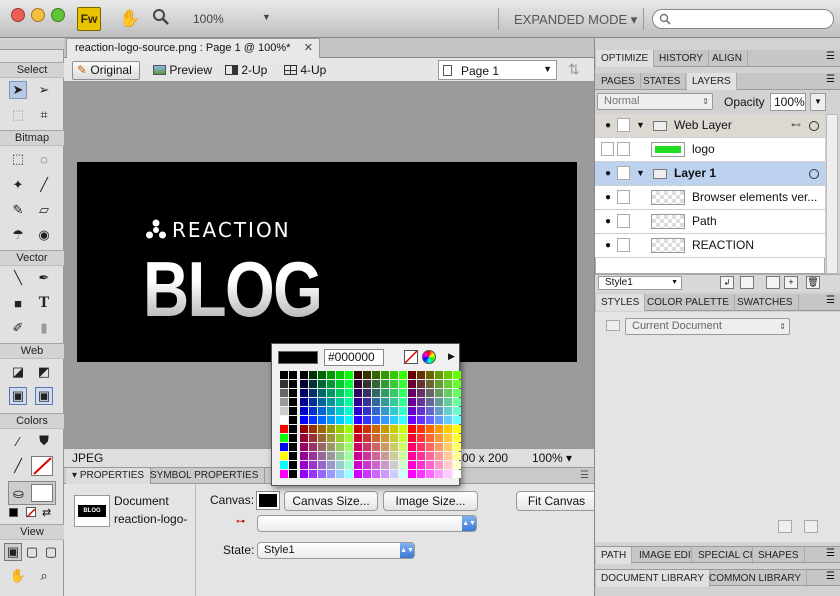 The image size is (840, 596). I want to click on search-input, so click(743, 19).